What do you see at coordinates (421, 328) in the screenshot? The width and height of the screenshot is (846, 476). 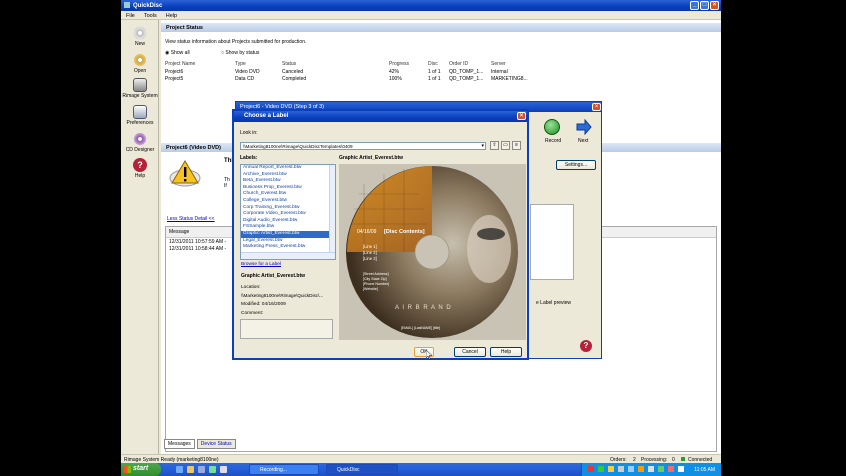 I see `disc-email: [EMAIL] [LastNAME] [title]` at bounding box center [421, 328].